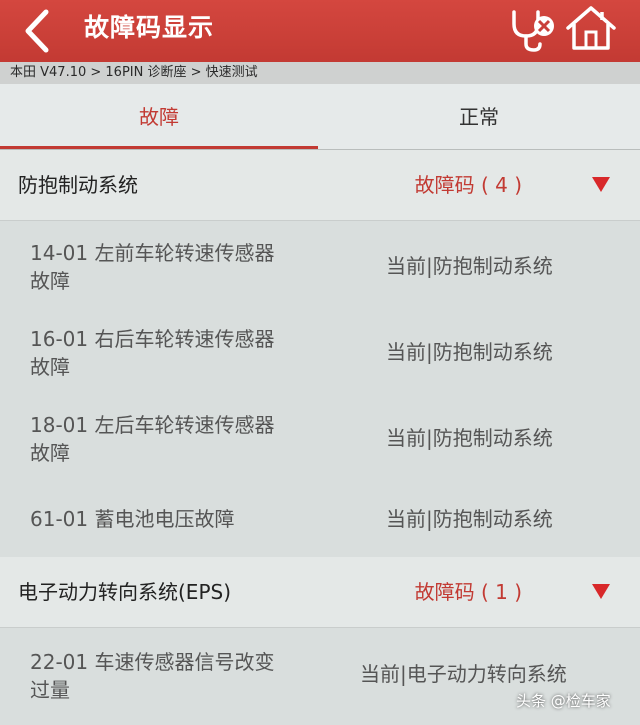 Image resolution: width=640 pixels, height=725 pixels. I want to click on tab-bar: 故障 正常, so click(320, 117).